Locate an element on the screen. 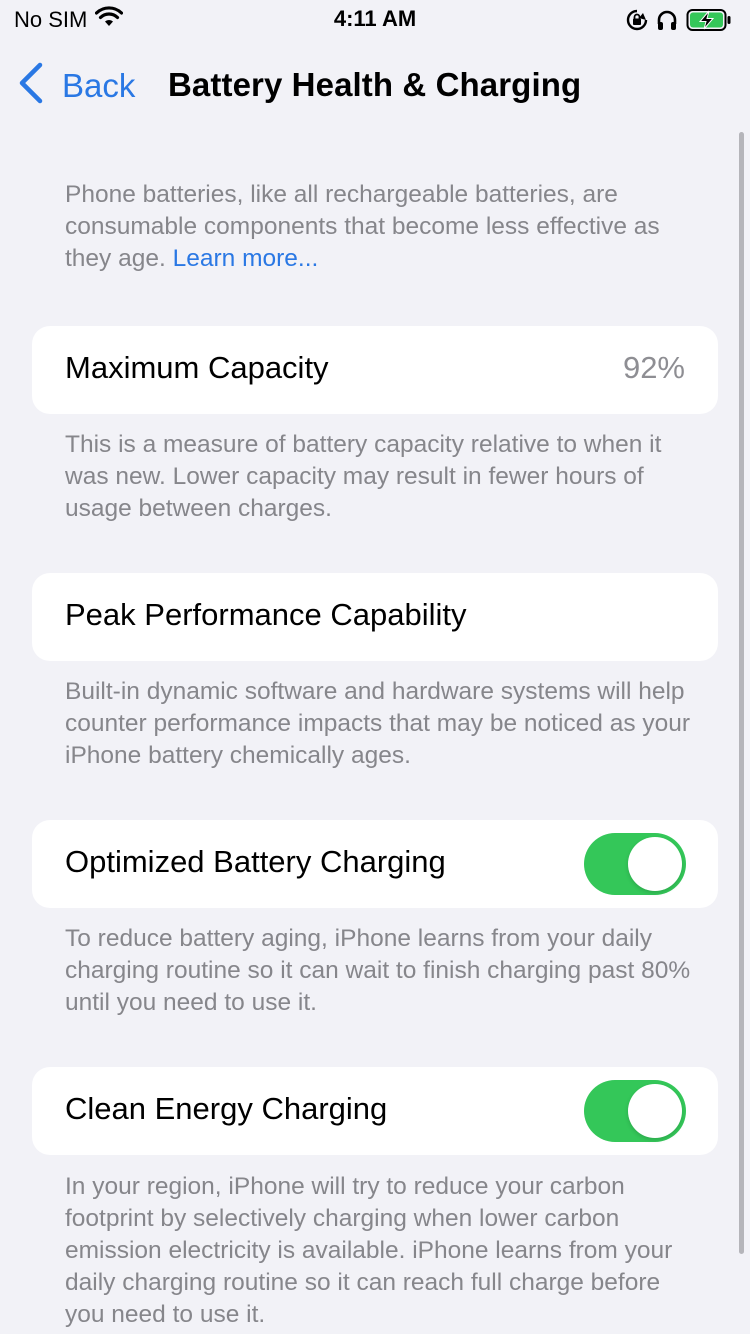 This screenshot has width=750, height=1334. optimized-charging-row: Optimized Battery Charging is located at coordinates (375, 864).